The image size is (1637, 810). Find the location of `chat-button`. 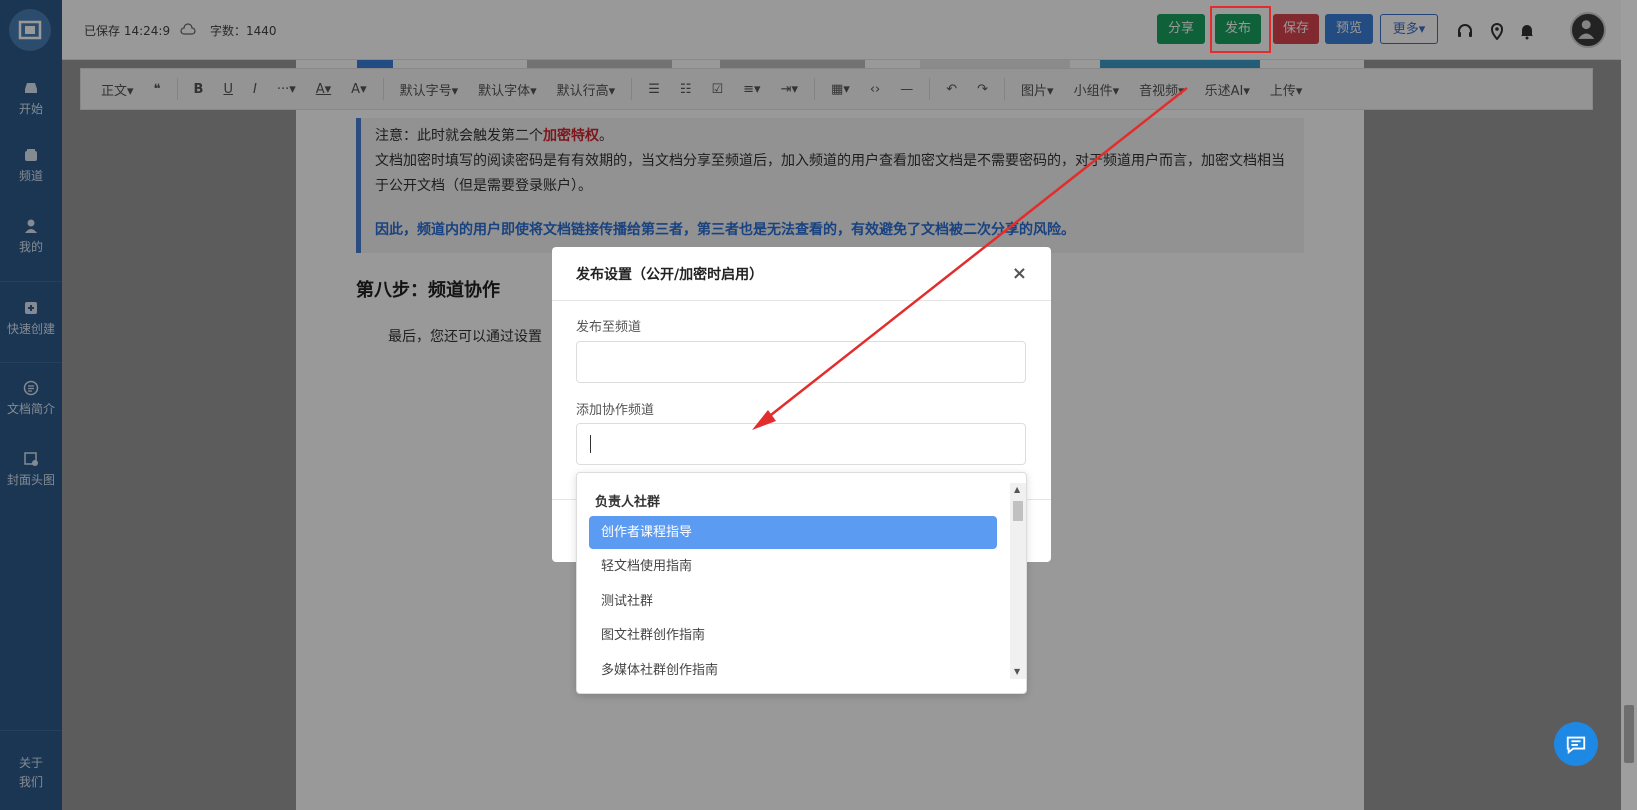

chat-button is located at coordinates (1576, 744).